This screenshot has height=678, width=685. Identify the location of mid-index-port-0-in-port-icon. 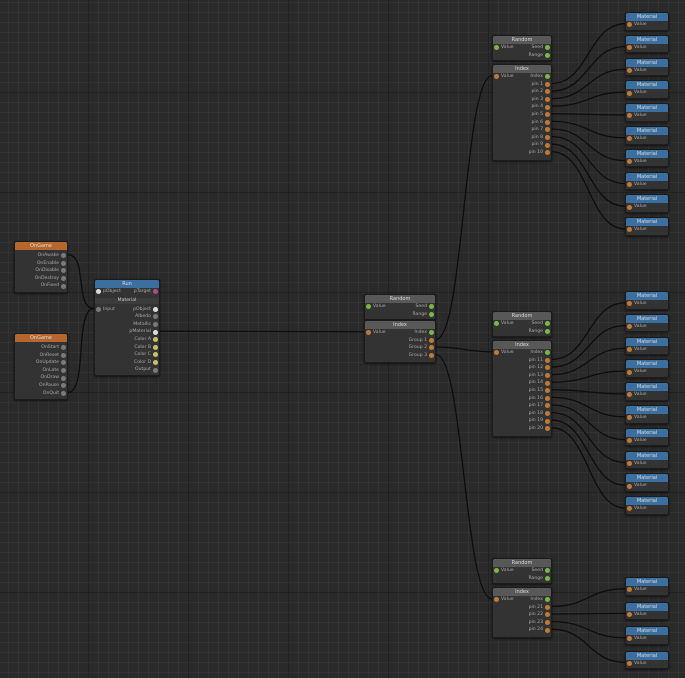
(496, 353).